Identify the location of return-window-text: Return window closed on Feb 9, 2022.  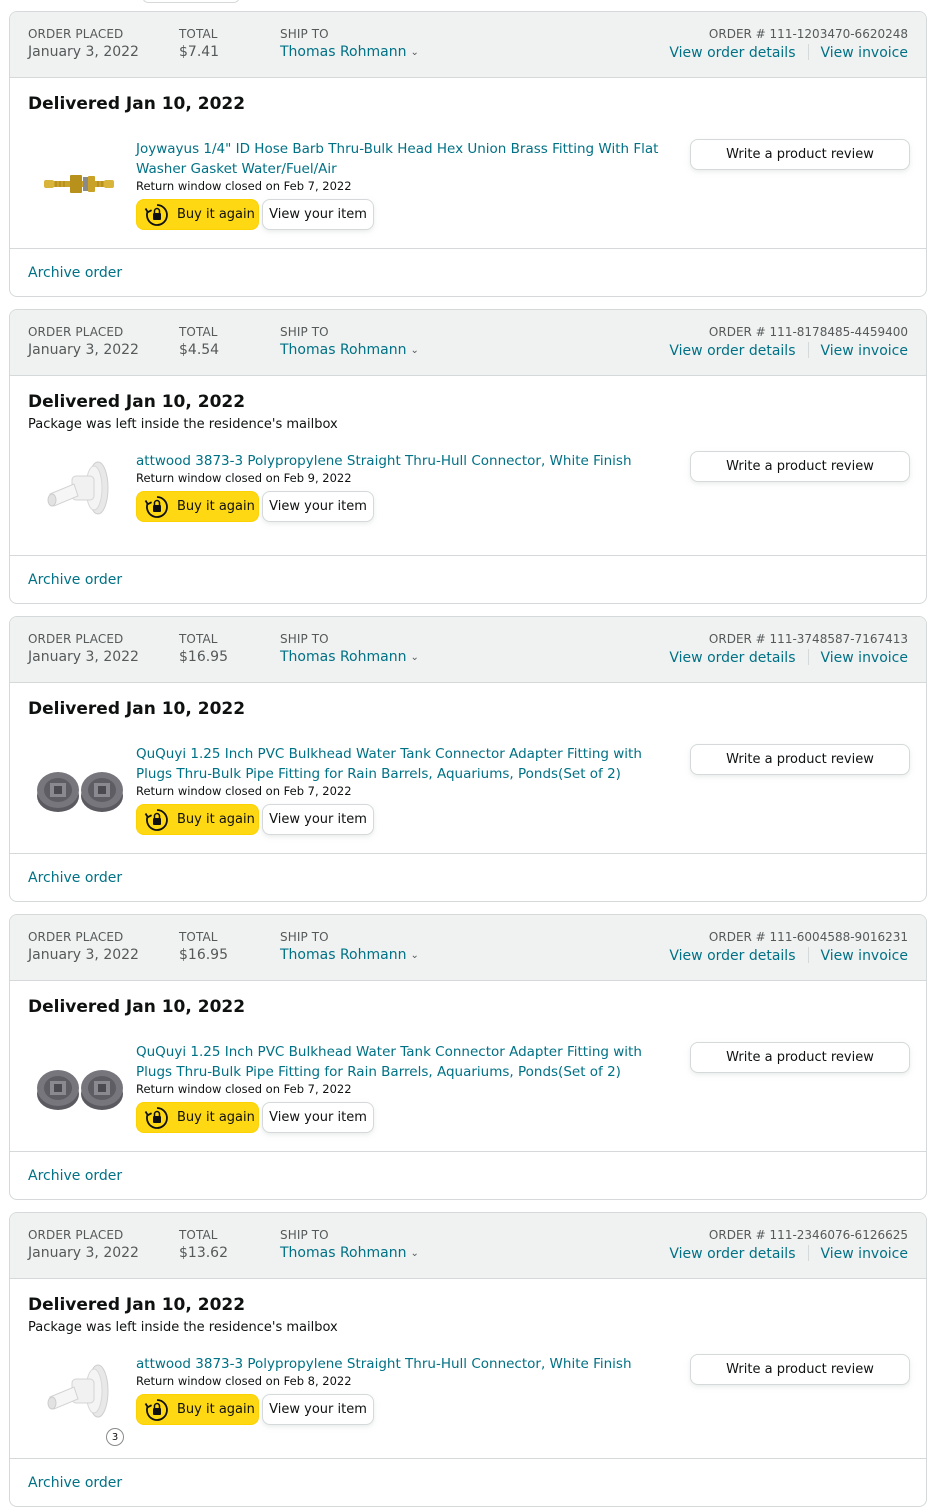
(244, 478).